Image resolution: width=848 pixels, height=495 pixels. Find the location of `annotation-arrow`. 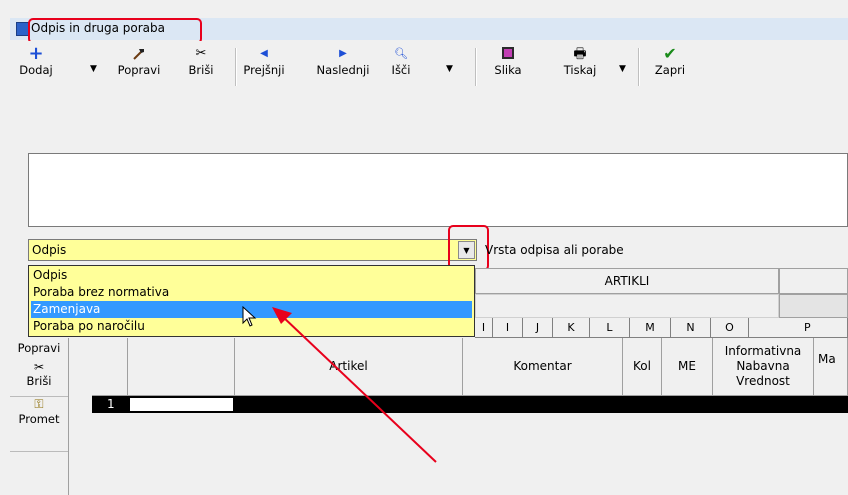

annotation-arrow is located at coordinates (354, 385).